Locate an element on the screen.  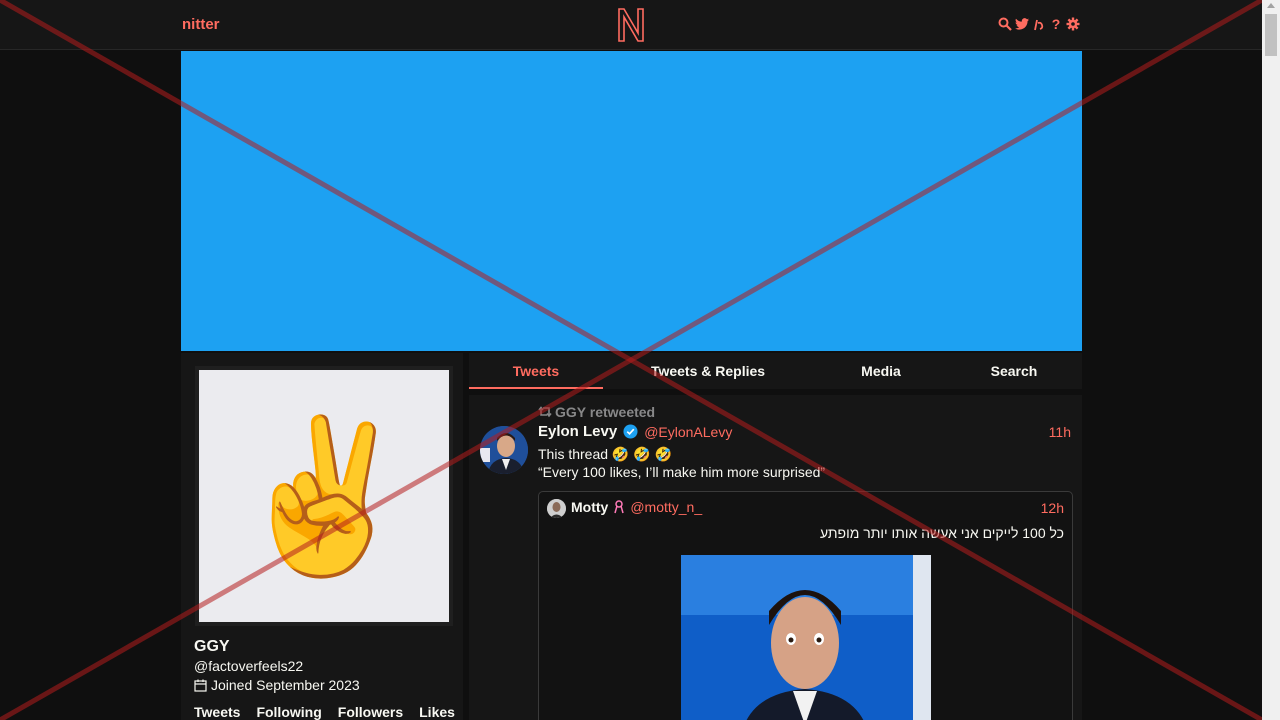
profile-joined: Joined September 2023 is located at coordinates (277, 685).